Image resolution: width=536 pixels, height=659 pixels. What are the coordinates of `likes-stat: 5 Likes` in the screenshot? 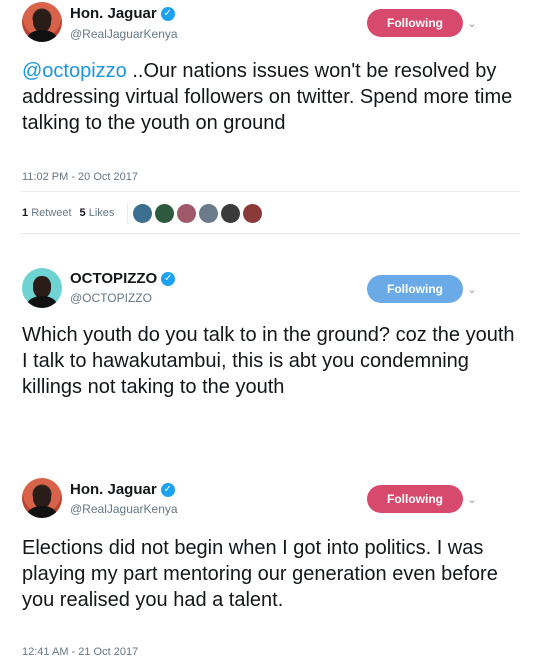 It's located at (97, 213).